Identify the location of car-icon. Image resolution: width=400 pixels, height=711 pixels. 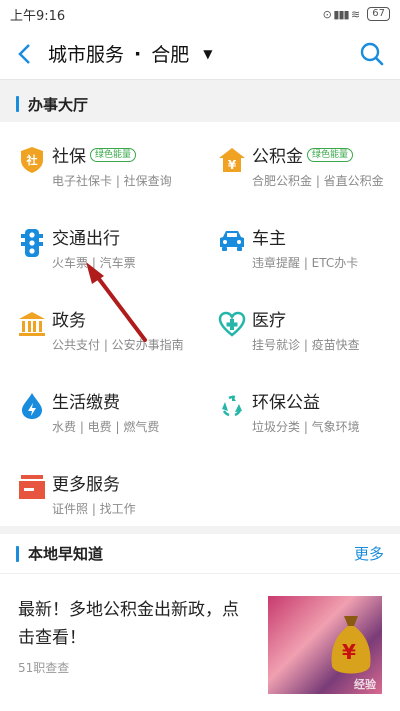
(232, 241).